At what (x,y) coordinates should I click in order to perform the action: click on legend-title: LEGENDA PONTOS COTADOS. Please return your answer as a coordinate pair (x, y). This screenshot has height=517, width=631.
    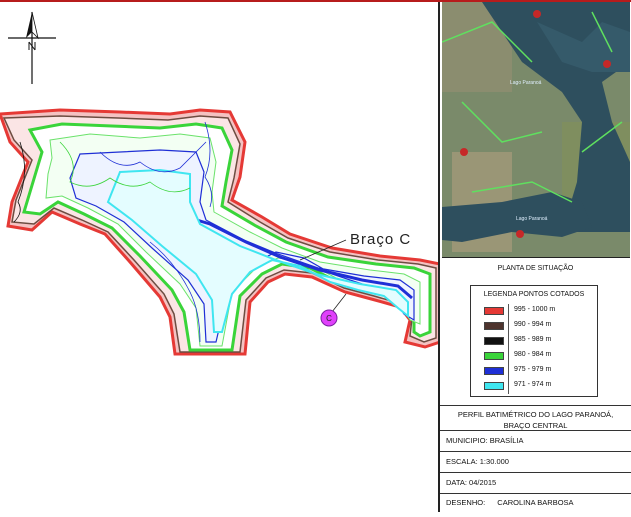
    Looking at the image, I should click on (534, 294).